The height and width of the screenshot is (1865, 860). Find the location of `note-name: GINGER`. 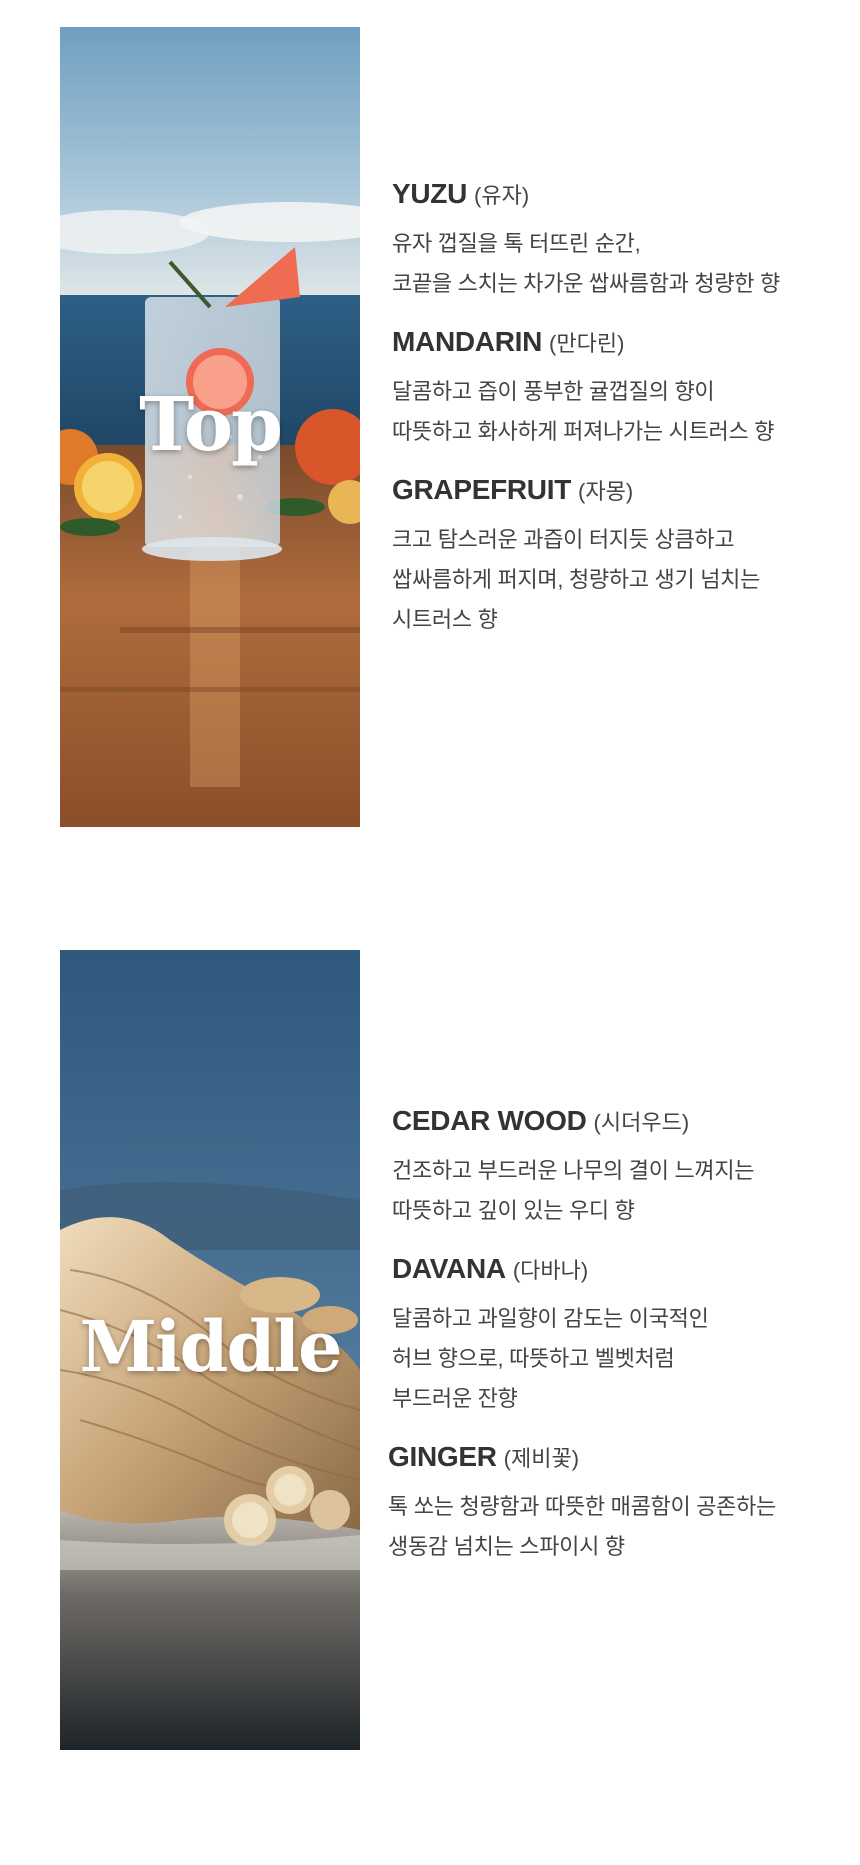

note-name: GINGER is located at coordinates (442, 1456).